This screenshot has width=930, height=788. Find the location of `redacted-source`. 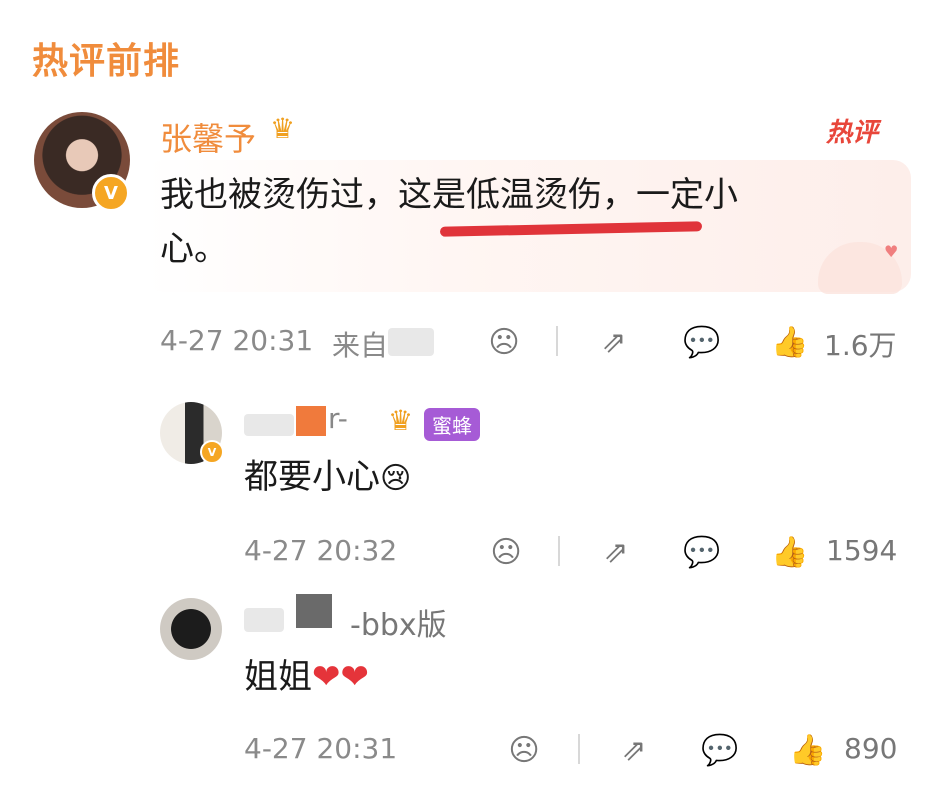

redacted-source is located at coordinates (411, 342).